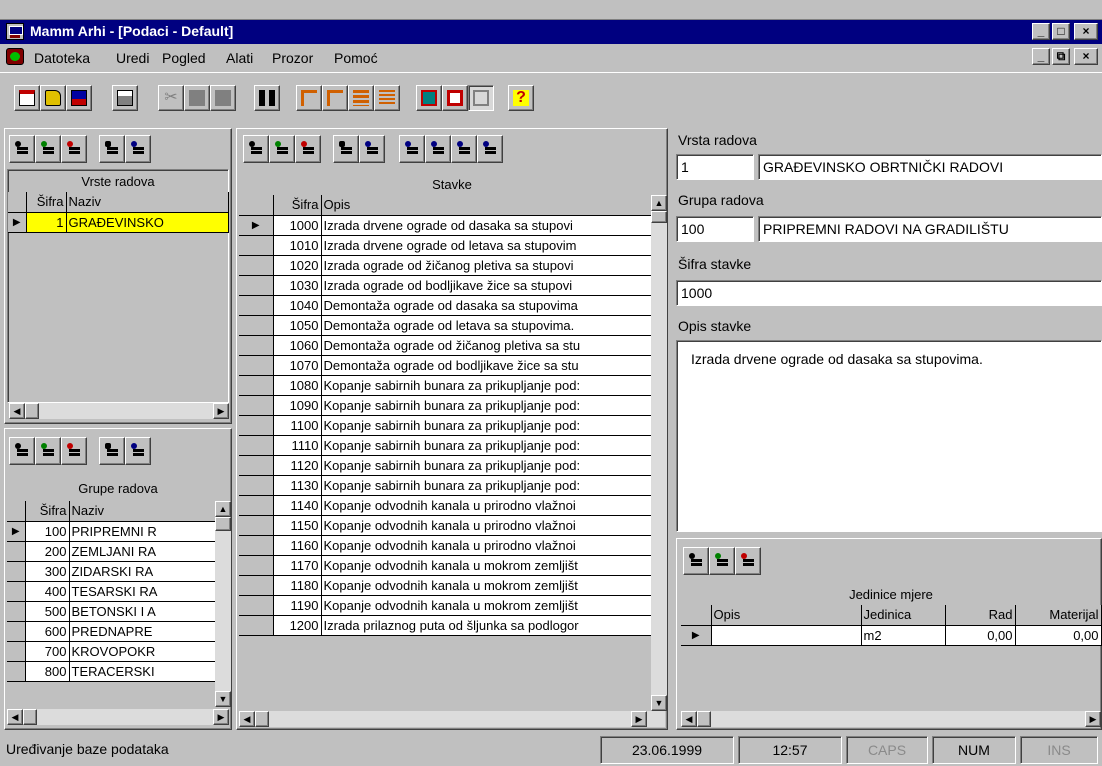 Image resolution: width=1102 pixels, height=766 pixels. I want to click on stavke-sifra-cell: 1190, so click(297, 605).